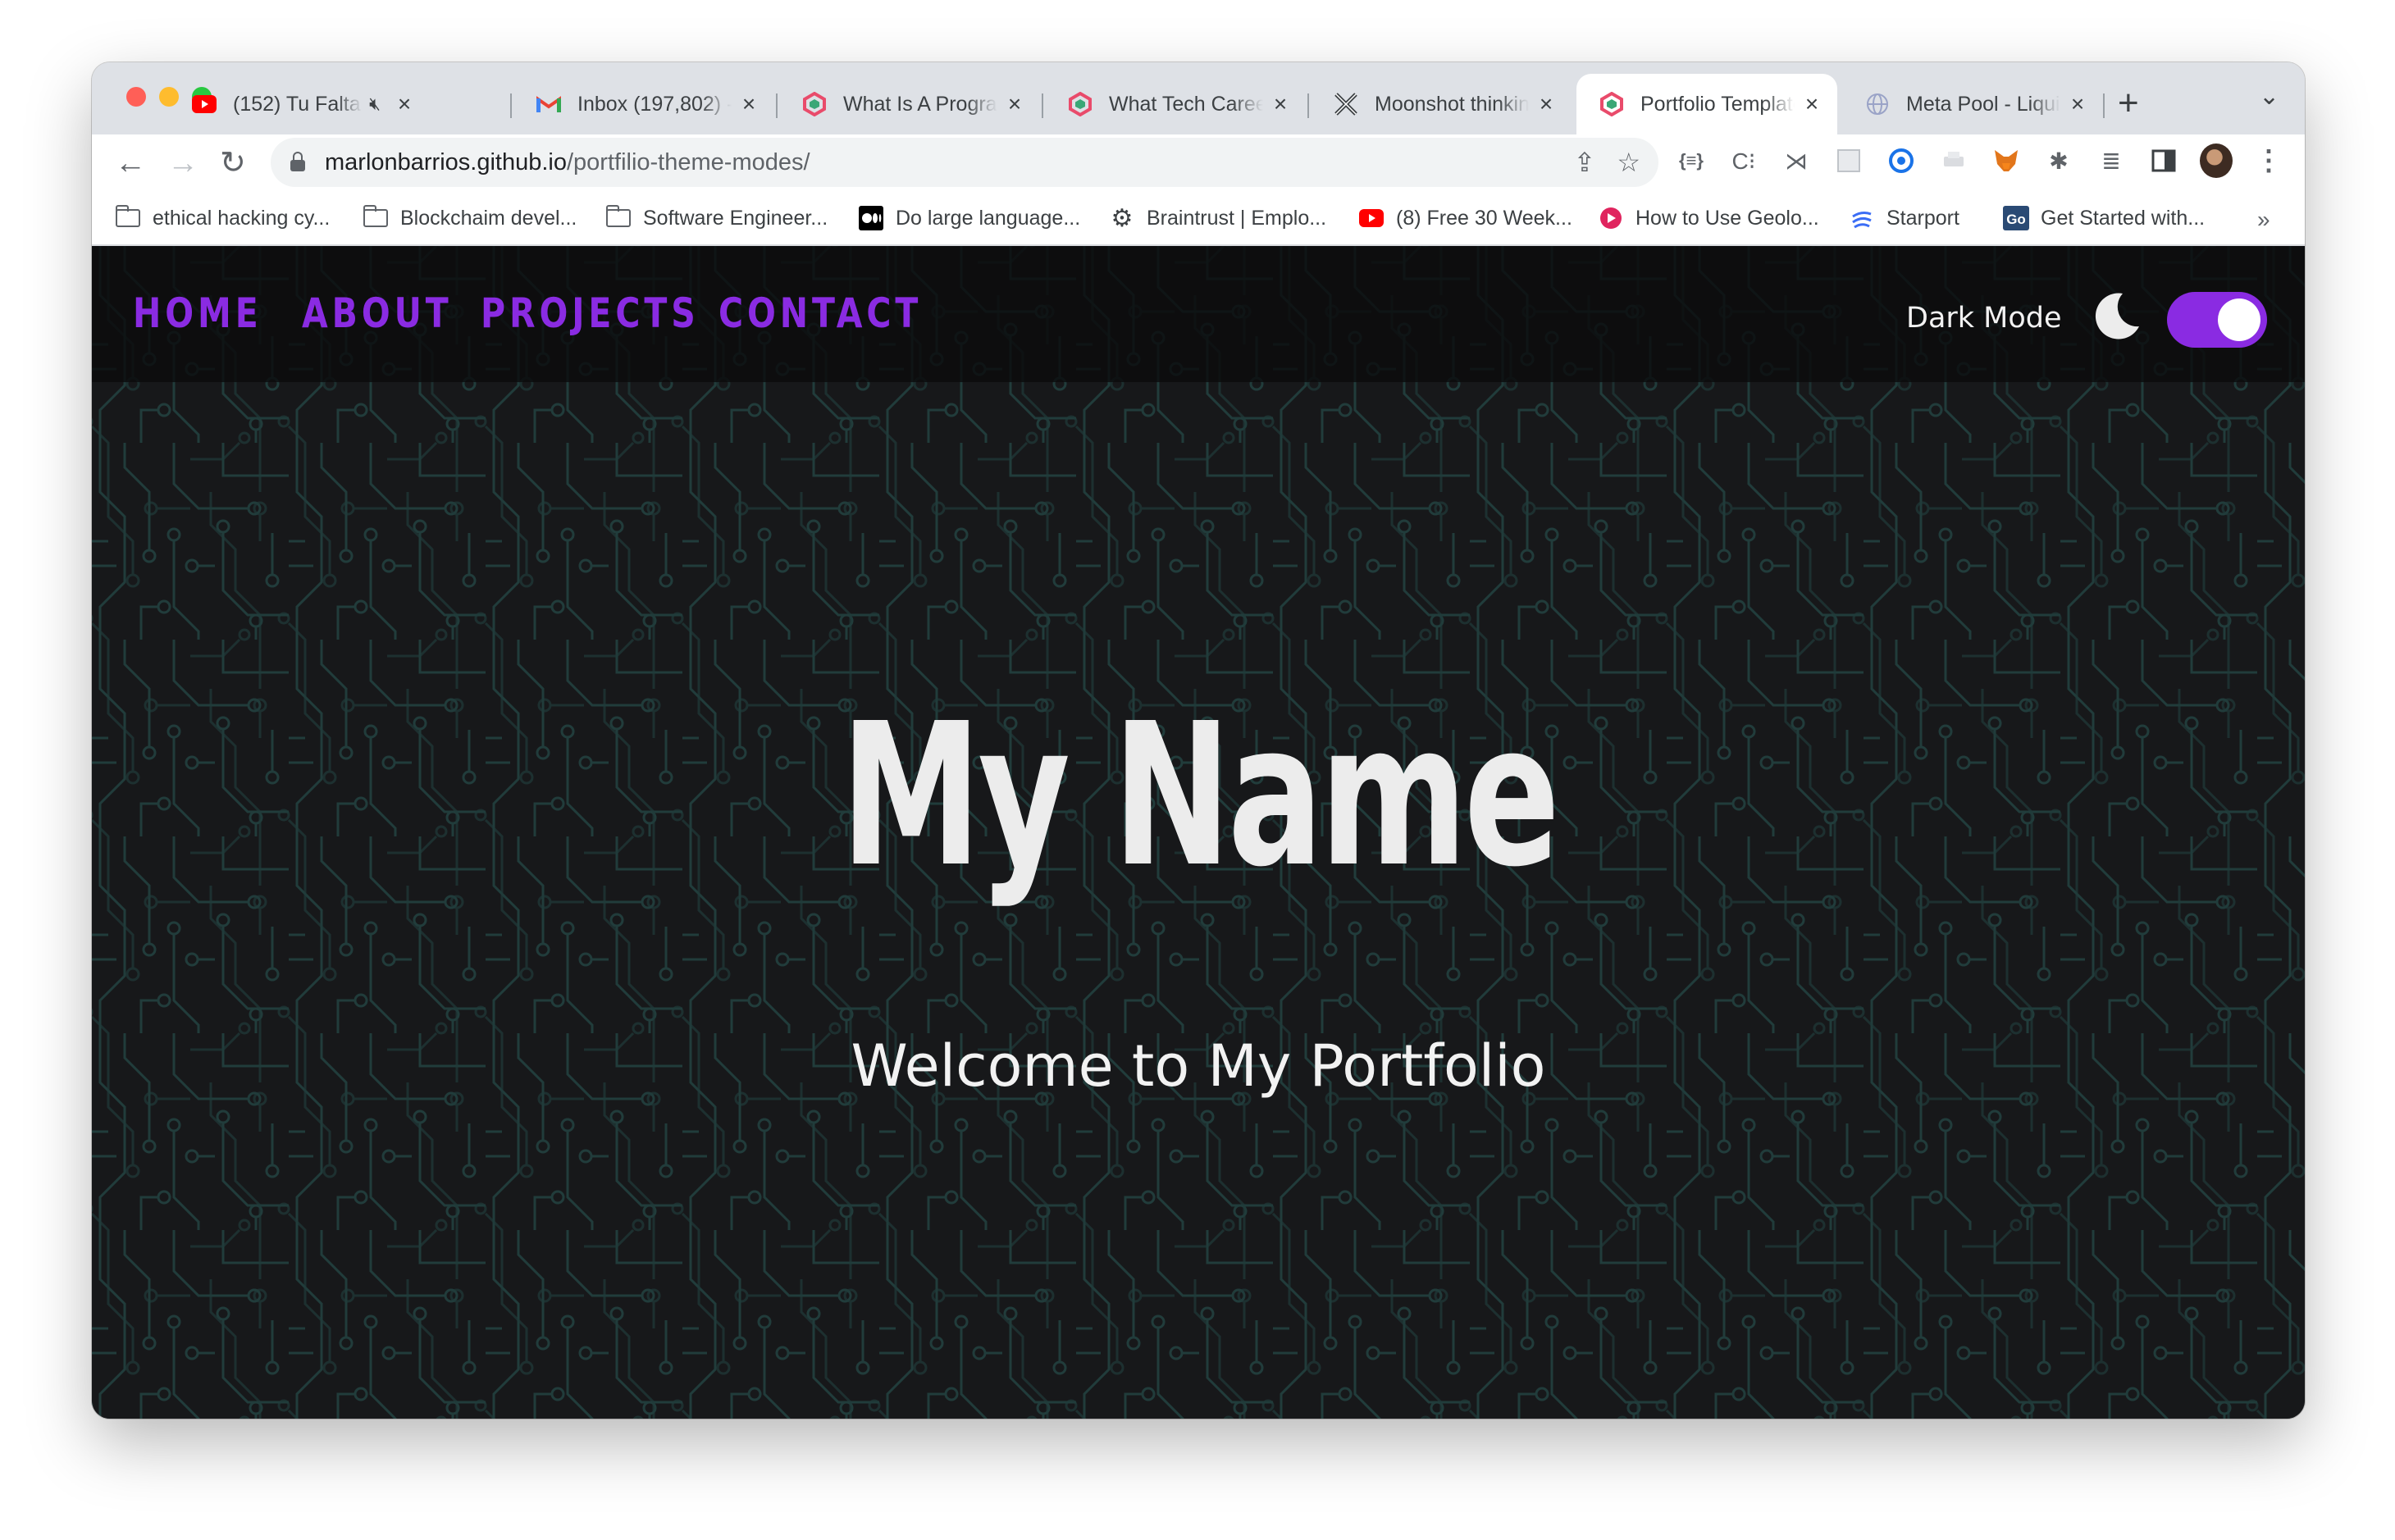 The image size is (2395, 1540). Describe the element at coordinates (130, 163) in the screenshot. I see `back-arrow-icon: ←` at that location.